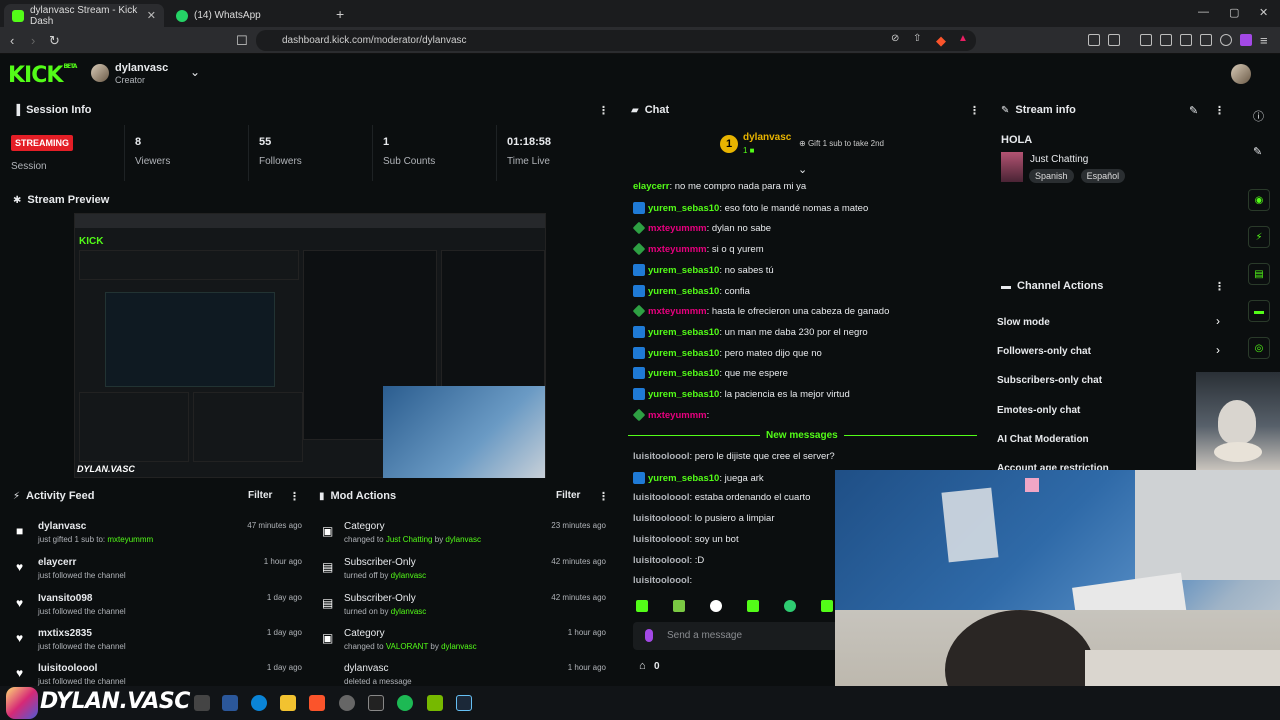  What do you see at coordinates (376, 703) in the screenshot?
I see `app-icon` at bounding box center [376, 703].